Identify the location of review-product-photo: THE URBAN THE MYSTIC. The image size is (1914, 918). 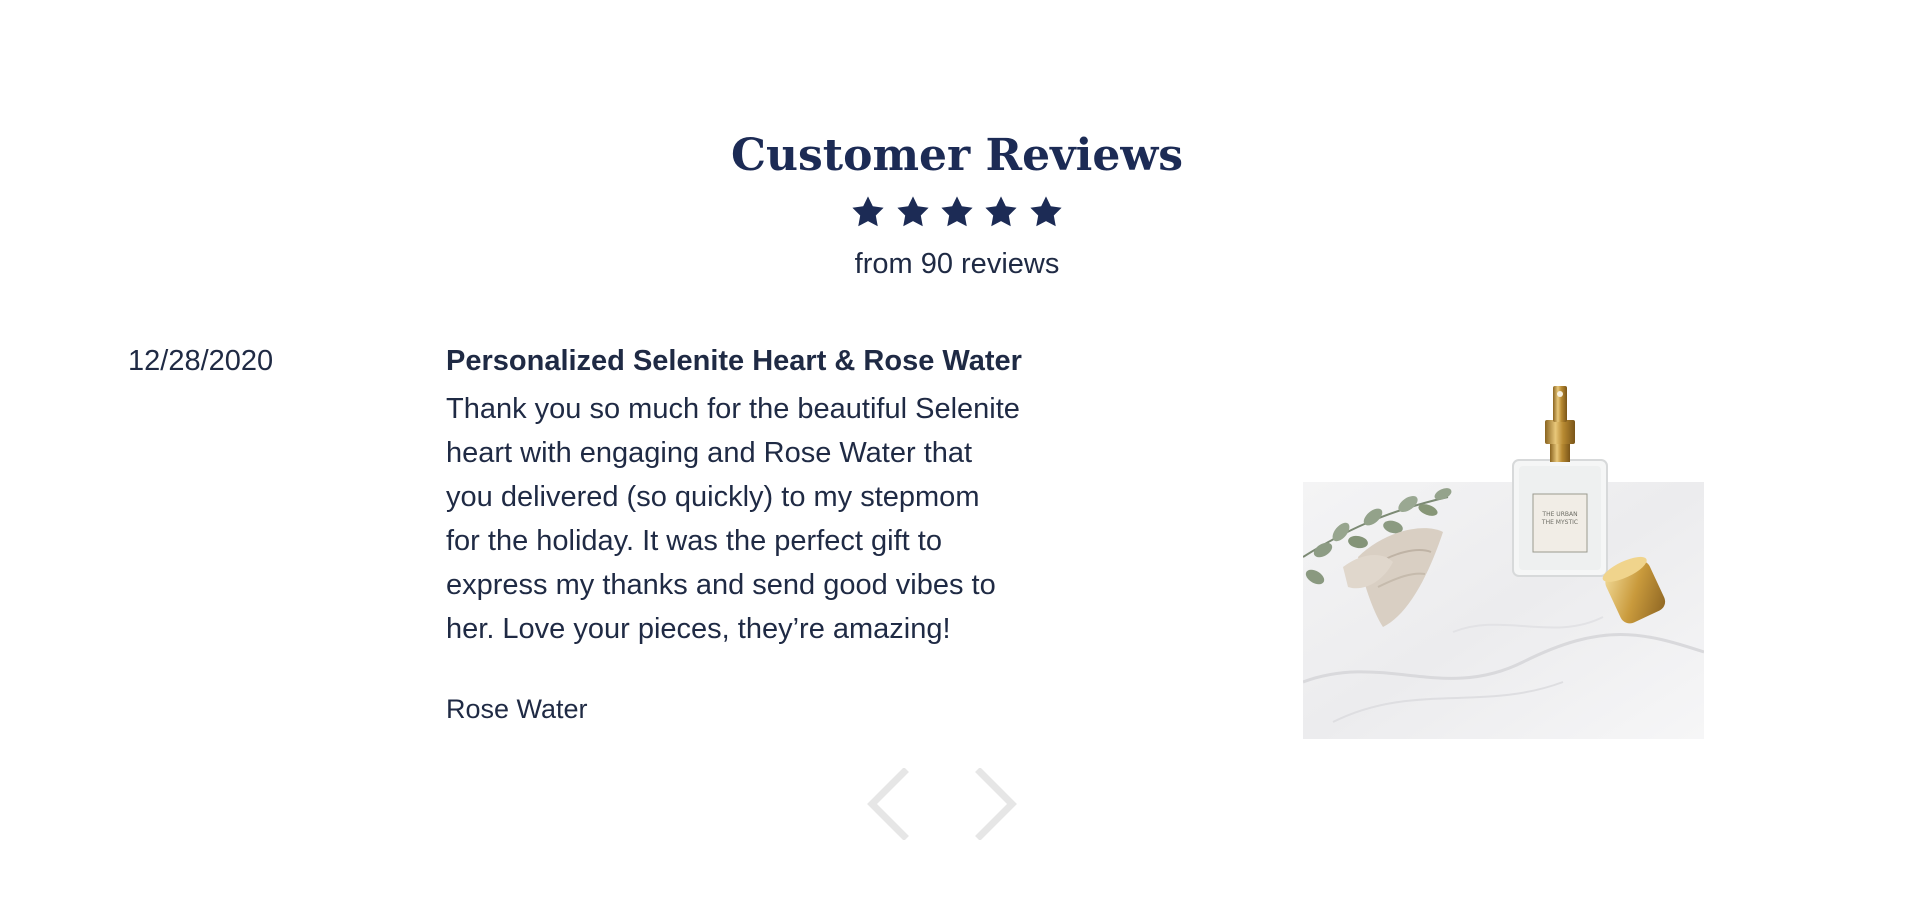
(1503, 560).